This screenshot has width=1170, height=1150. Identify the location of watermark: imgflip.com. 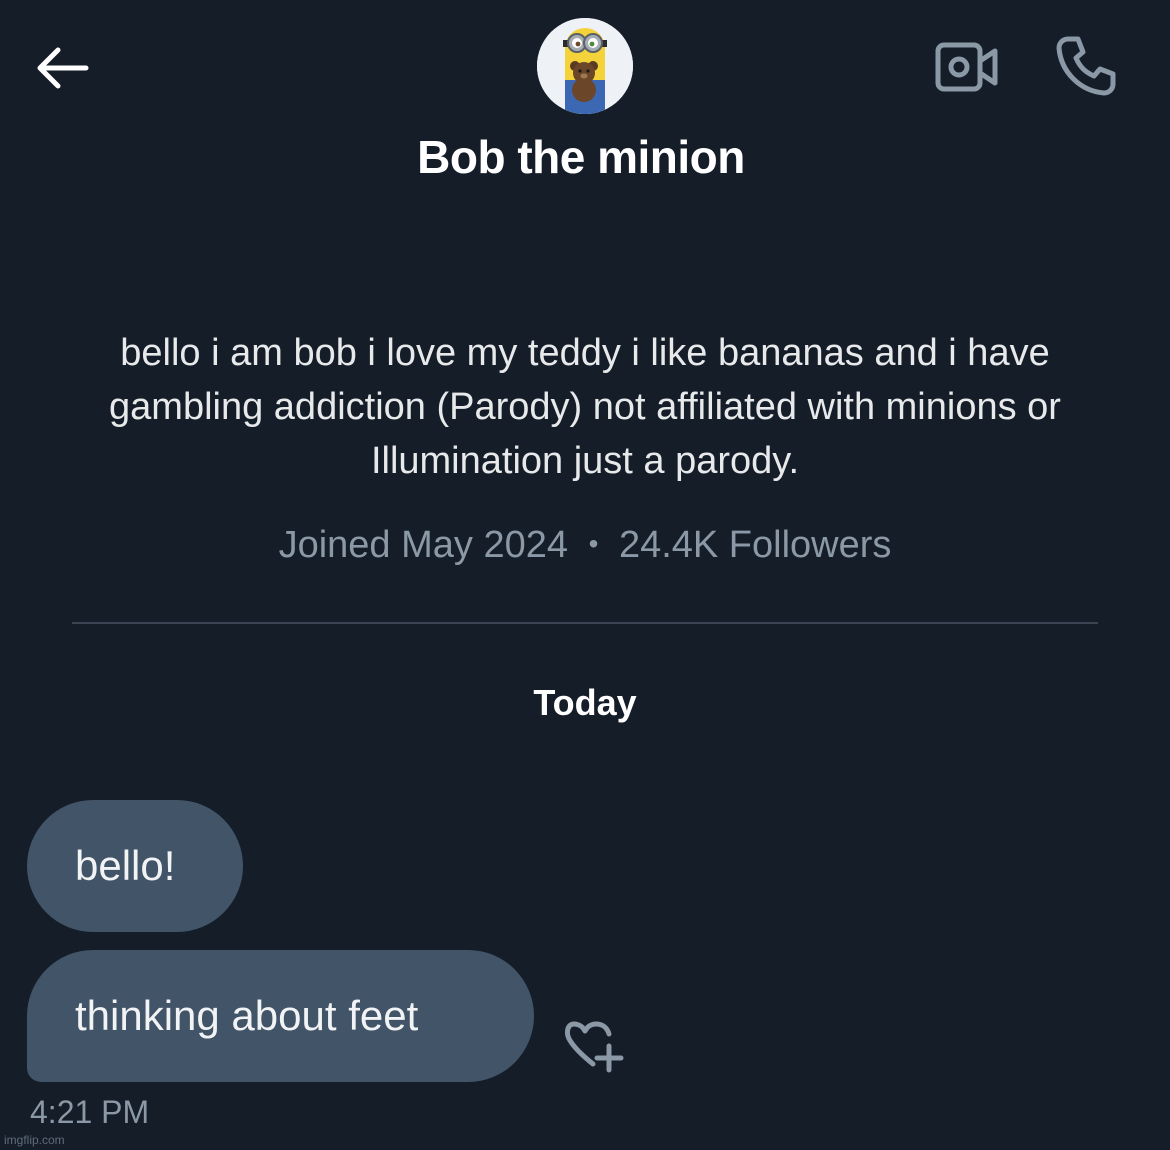
(34, 1140).